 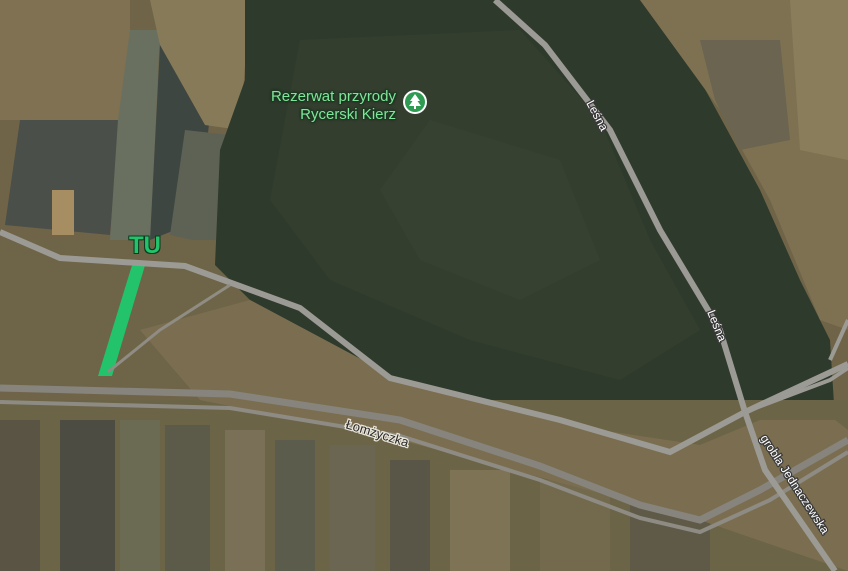 What do you see at coordinates (145, 245) in the screenshot?
I see `marker-label: TU` at bounding box center [145, 245].